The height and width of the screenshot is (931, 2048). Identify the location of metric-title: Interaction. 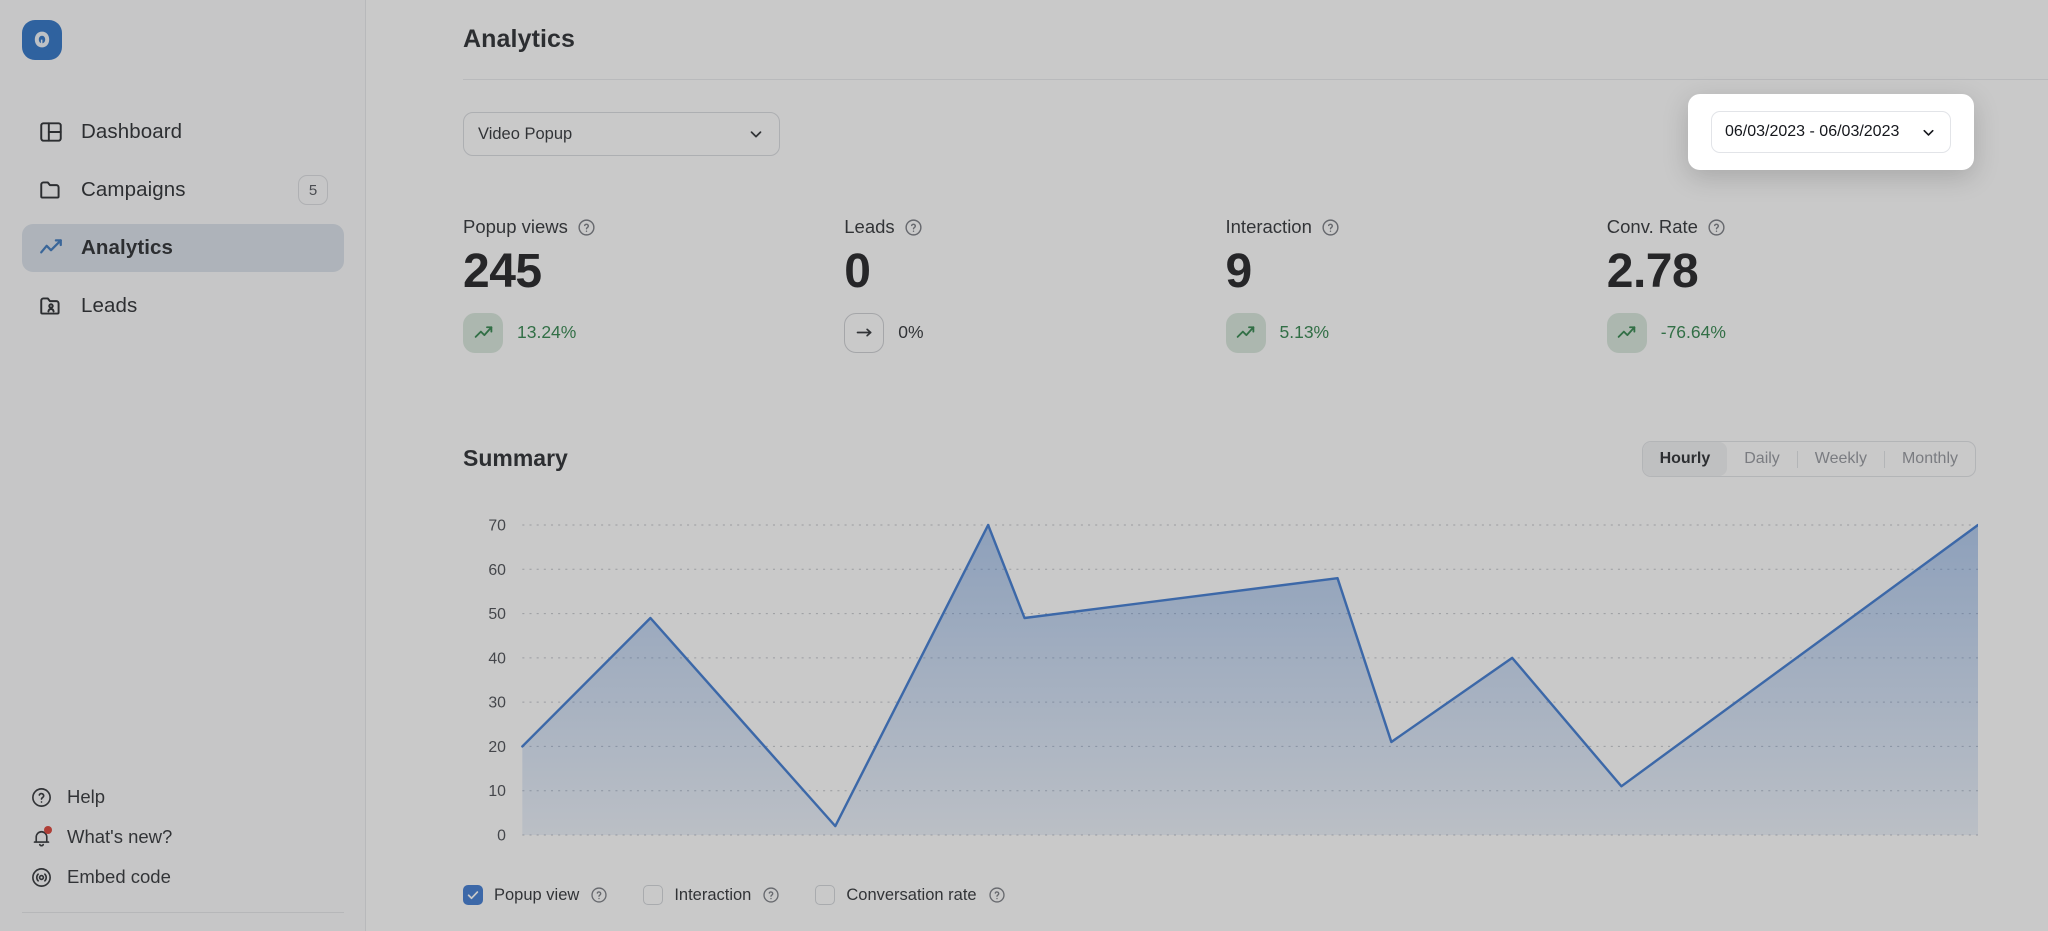
(1268, 226).